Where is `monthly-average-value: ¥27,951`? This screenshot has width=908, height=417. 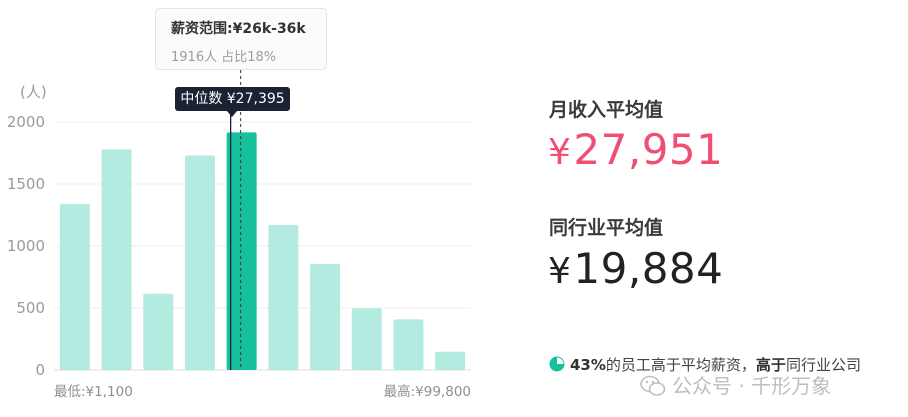
monthly-average-value: ¥27,951 is located at coordinates (635, 151).